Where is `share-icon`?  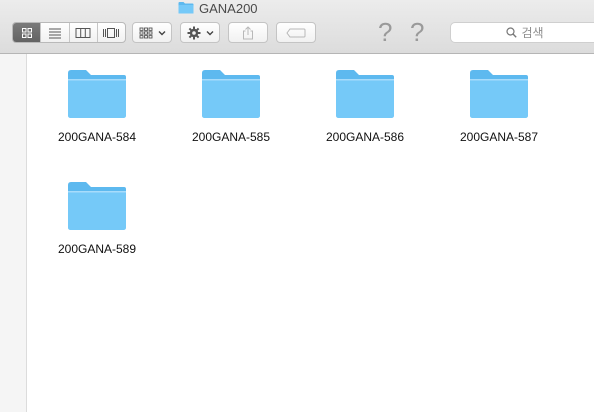 share-icon is located at coordinates (248, 32).